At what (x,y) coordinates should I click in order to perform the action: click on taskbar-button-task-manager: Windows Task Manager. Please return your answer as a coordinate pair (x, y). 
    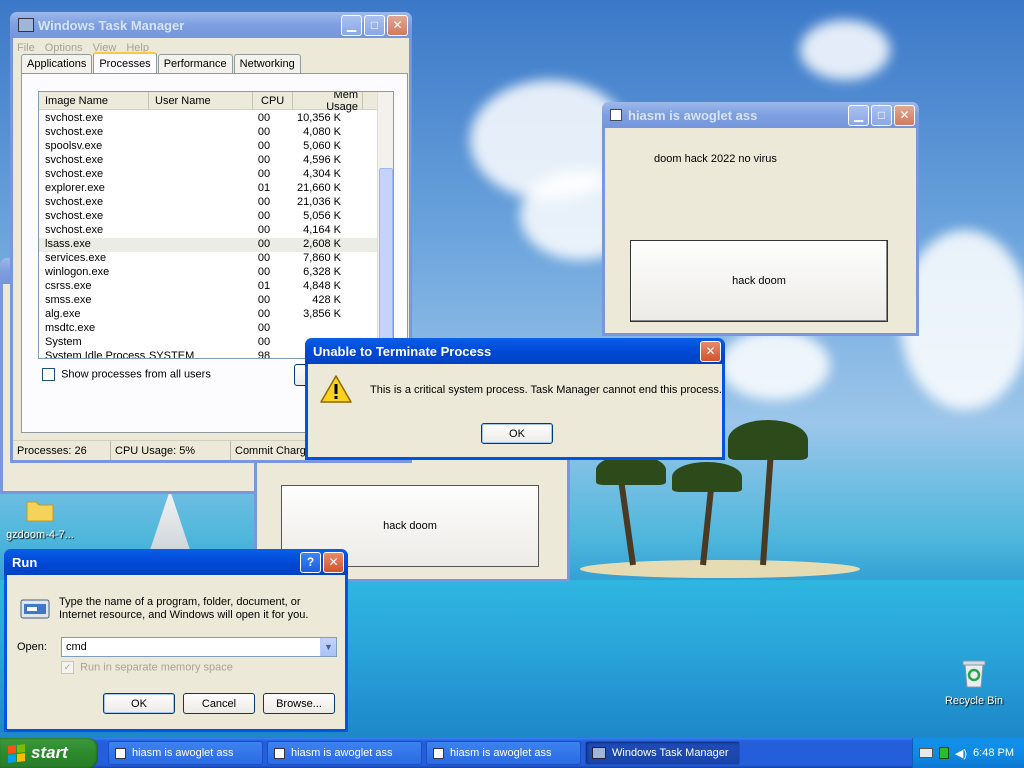
    Looking at the image, I should click on (662, 753).